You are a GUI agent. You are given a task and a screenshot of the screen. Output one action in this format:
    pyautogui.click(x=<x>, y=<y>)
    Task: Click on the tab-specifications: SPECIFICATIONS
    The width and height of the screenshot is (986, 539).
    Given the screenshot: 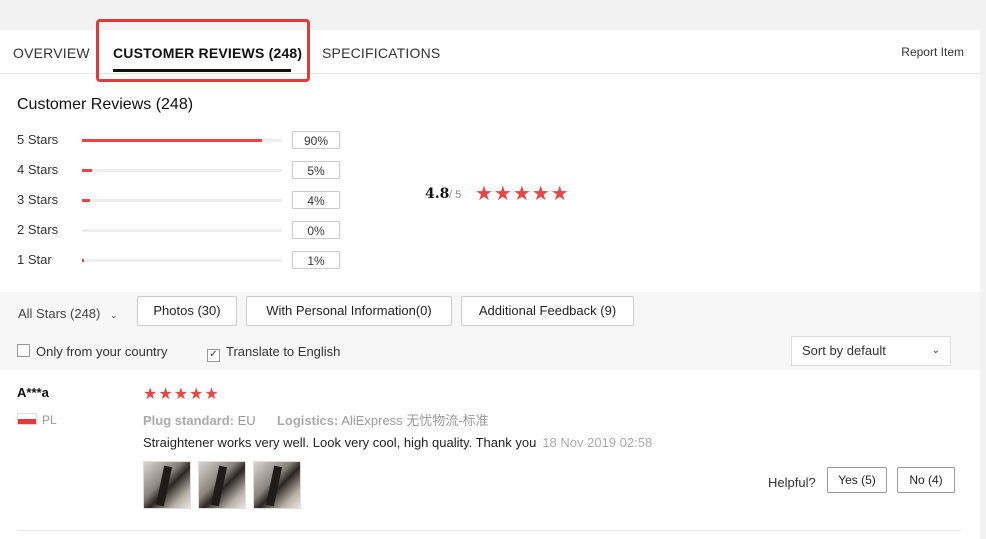 What is the action you would take?
    pyautogui.click(x=381, y=53)
    